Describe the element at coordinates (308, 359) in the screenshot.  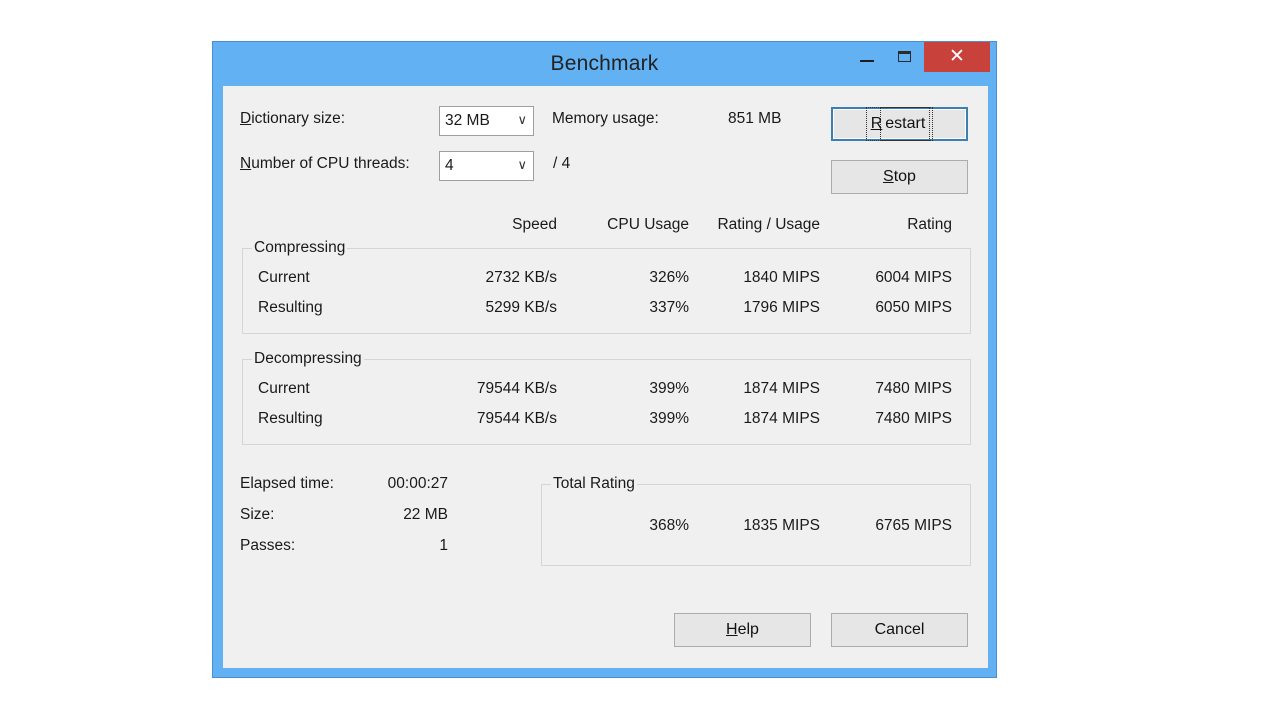
I see `decompressing-group-title: Decompressing` at that location.